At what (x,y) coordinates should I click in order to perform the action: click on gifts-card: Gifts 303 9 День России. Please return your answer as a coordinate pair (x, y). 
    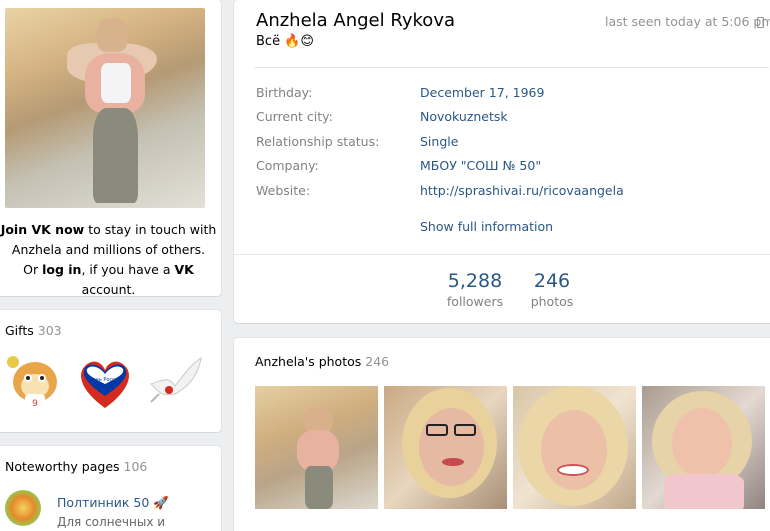
    Looking at the image, I should click on (110, 371).